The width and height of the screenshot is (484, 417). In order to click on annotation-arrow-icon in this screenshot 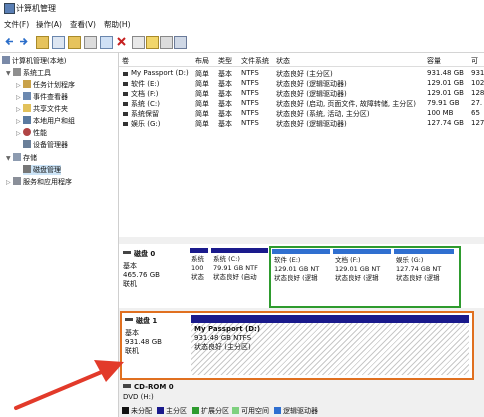, I will do `click(69, 385)`.